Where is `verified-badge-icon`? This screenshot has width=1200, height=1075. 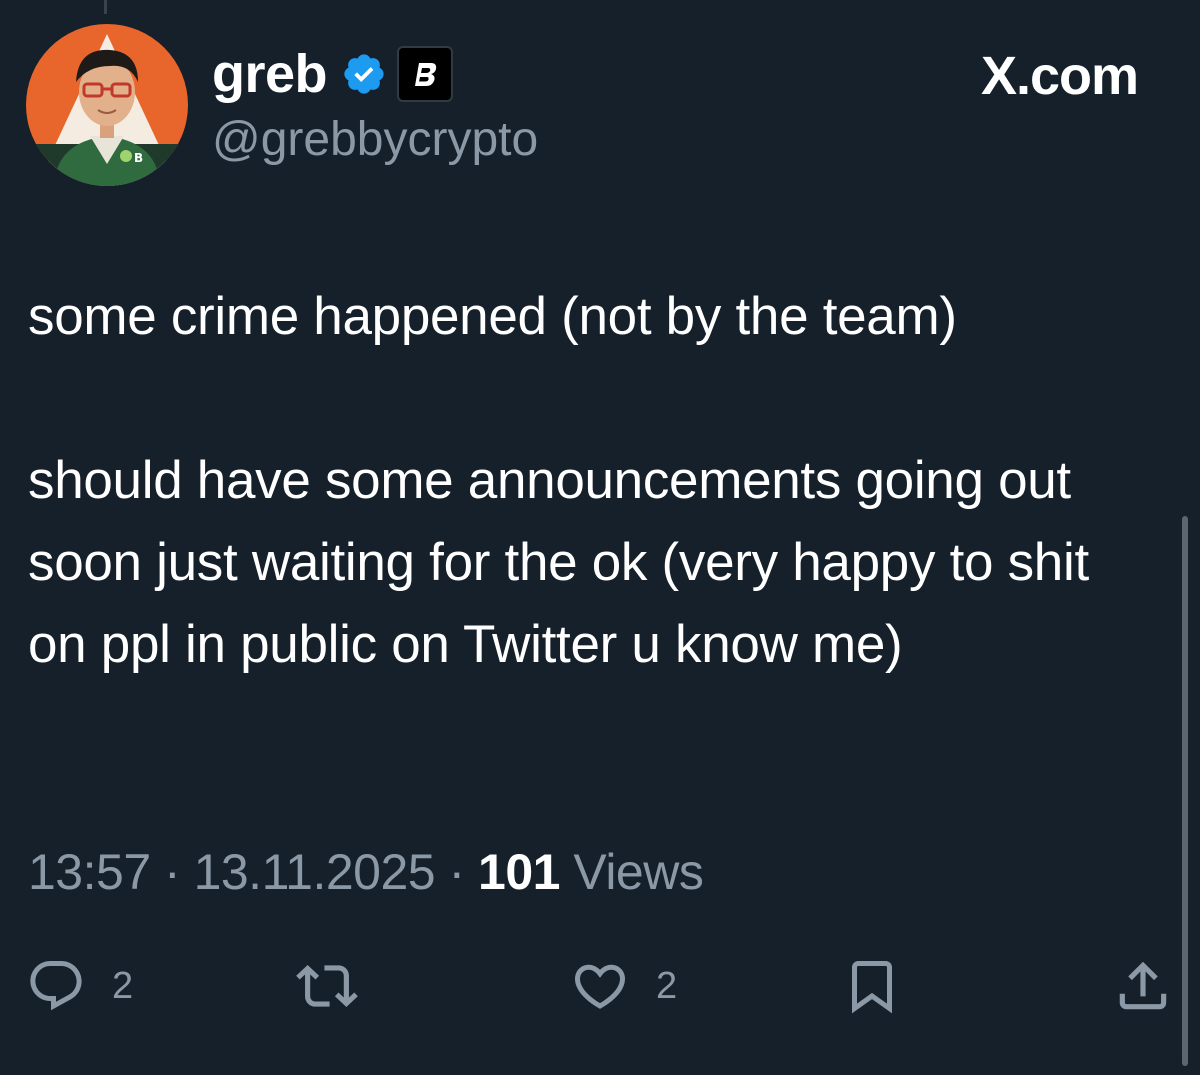 verified-badge-icon is located at coordinates (364, 74).